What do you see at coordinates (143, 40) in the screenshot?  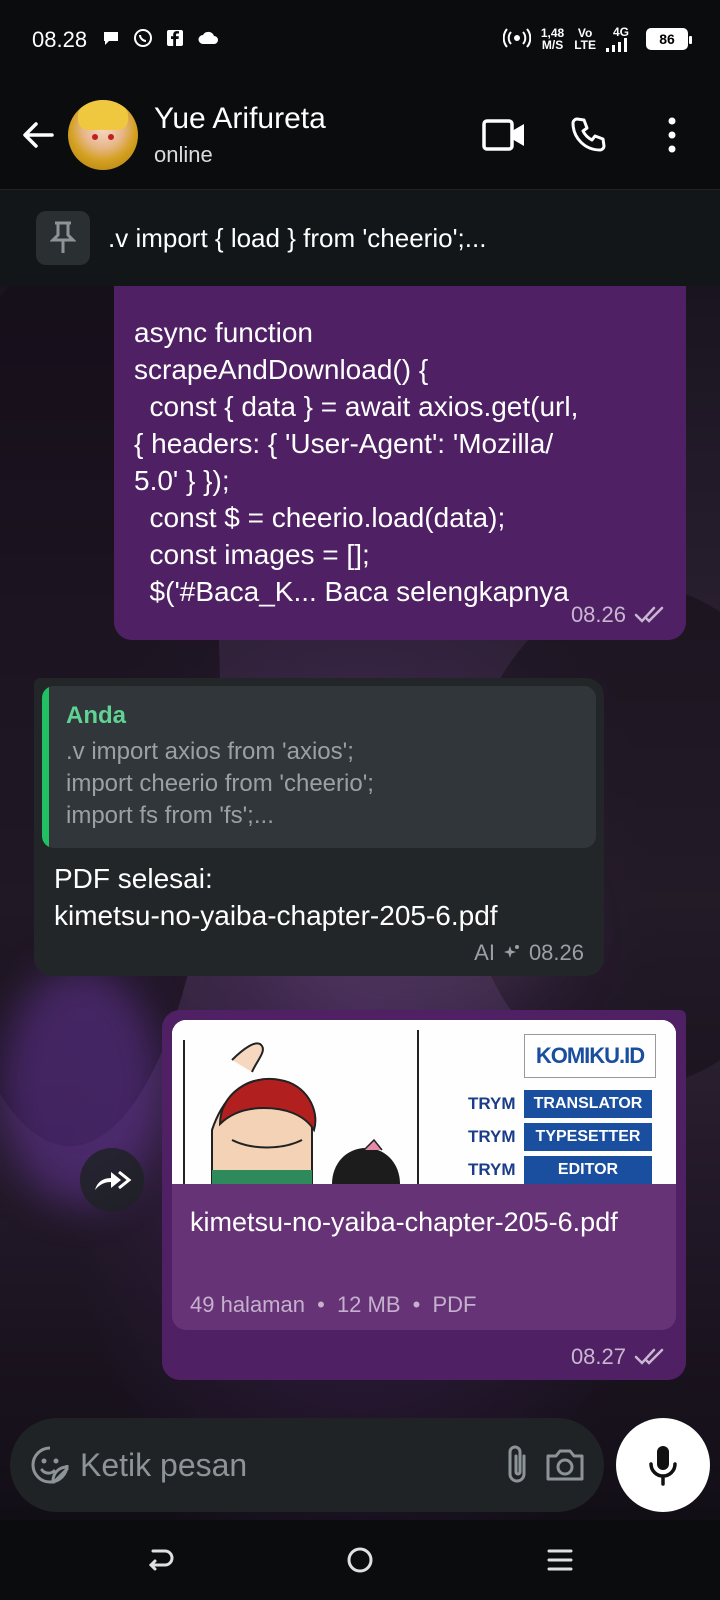 I see `whatsapp-icon` at bounding box center [143, 40].